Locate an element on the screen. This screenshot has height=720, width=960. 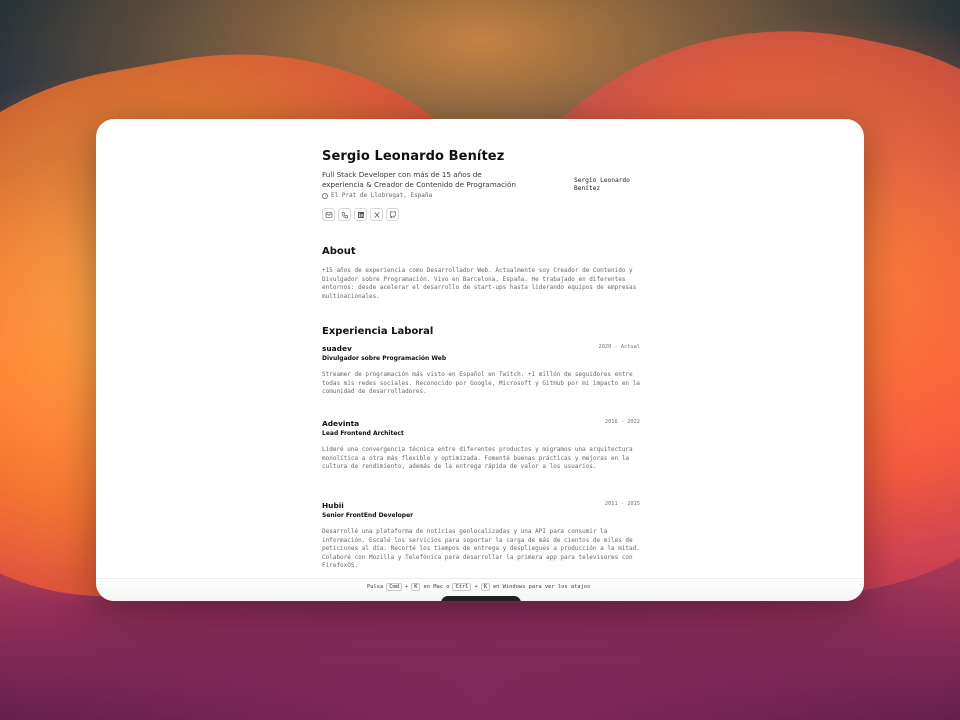
kbd-cmd: Cmd is located at coordinates (394, 587).